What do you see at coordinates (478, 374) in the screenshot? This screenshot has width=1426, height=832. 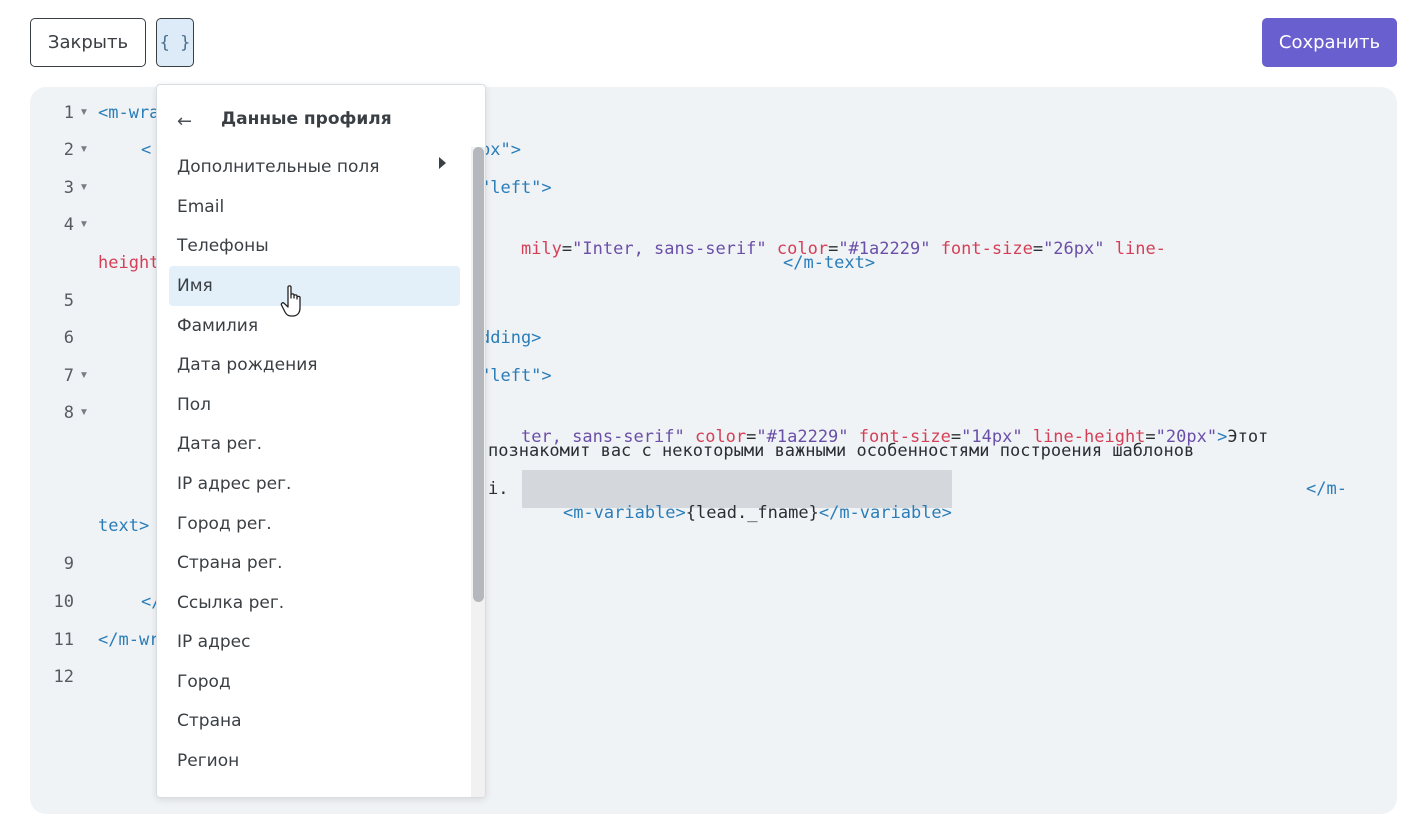 I see `dropdown-scrollbar-thumb` at bounding box center [478, 374].